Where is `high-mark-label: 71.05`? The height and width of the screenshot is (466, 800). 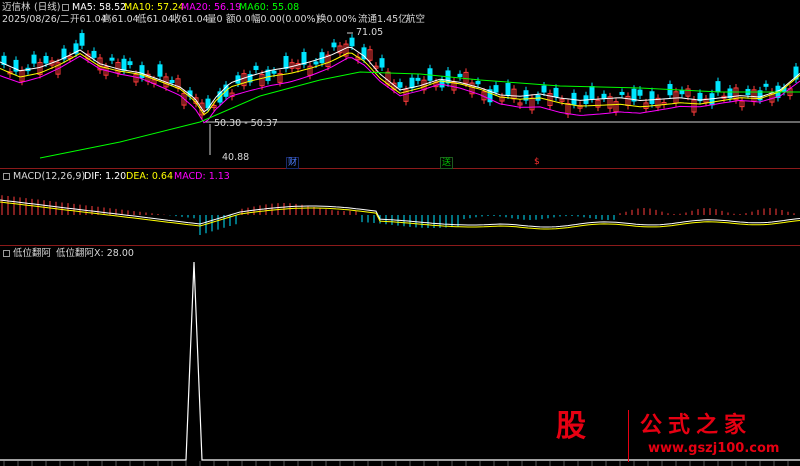 high-mark-label: 71.05 is located at coordinates (370, 32).